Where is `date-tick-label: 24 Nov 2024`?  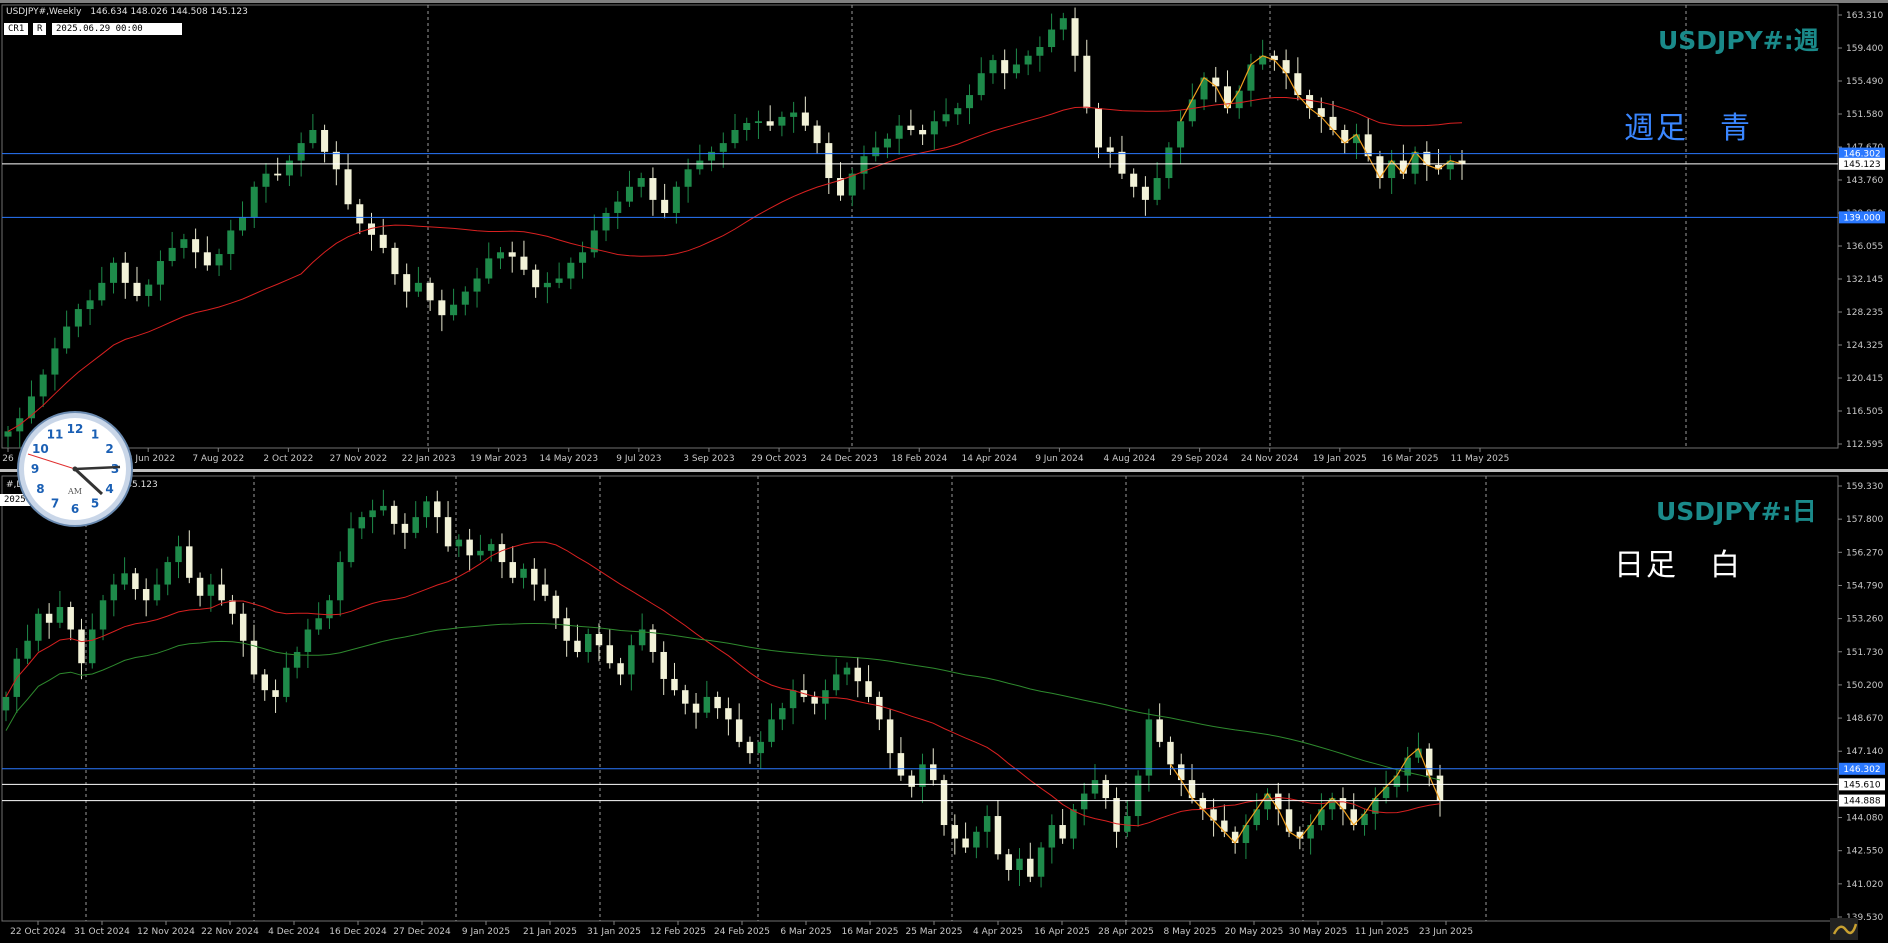
date-tick-label: 24 Nov 2024 is located at coordinates (1270, 459).